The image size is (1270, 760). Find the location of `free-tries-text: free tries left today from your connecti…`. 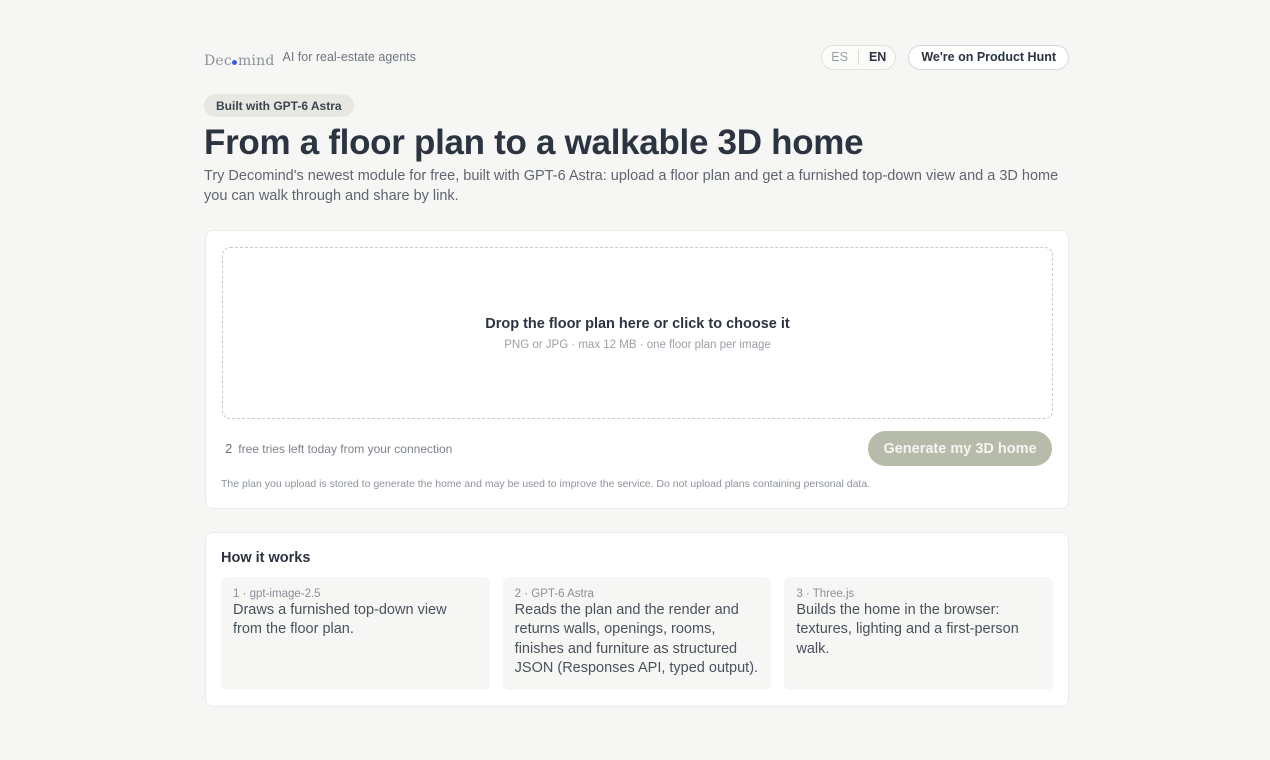

free-tries-text: free tries left today from your connecti… is located at coordinates (345, 448).